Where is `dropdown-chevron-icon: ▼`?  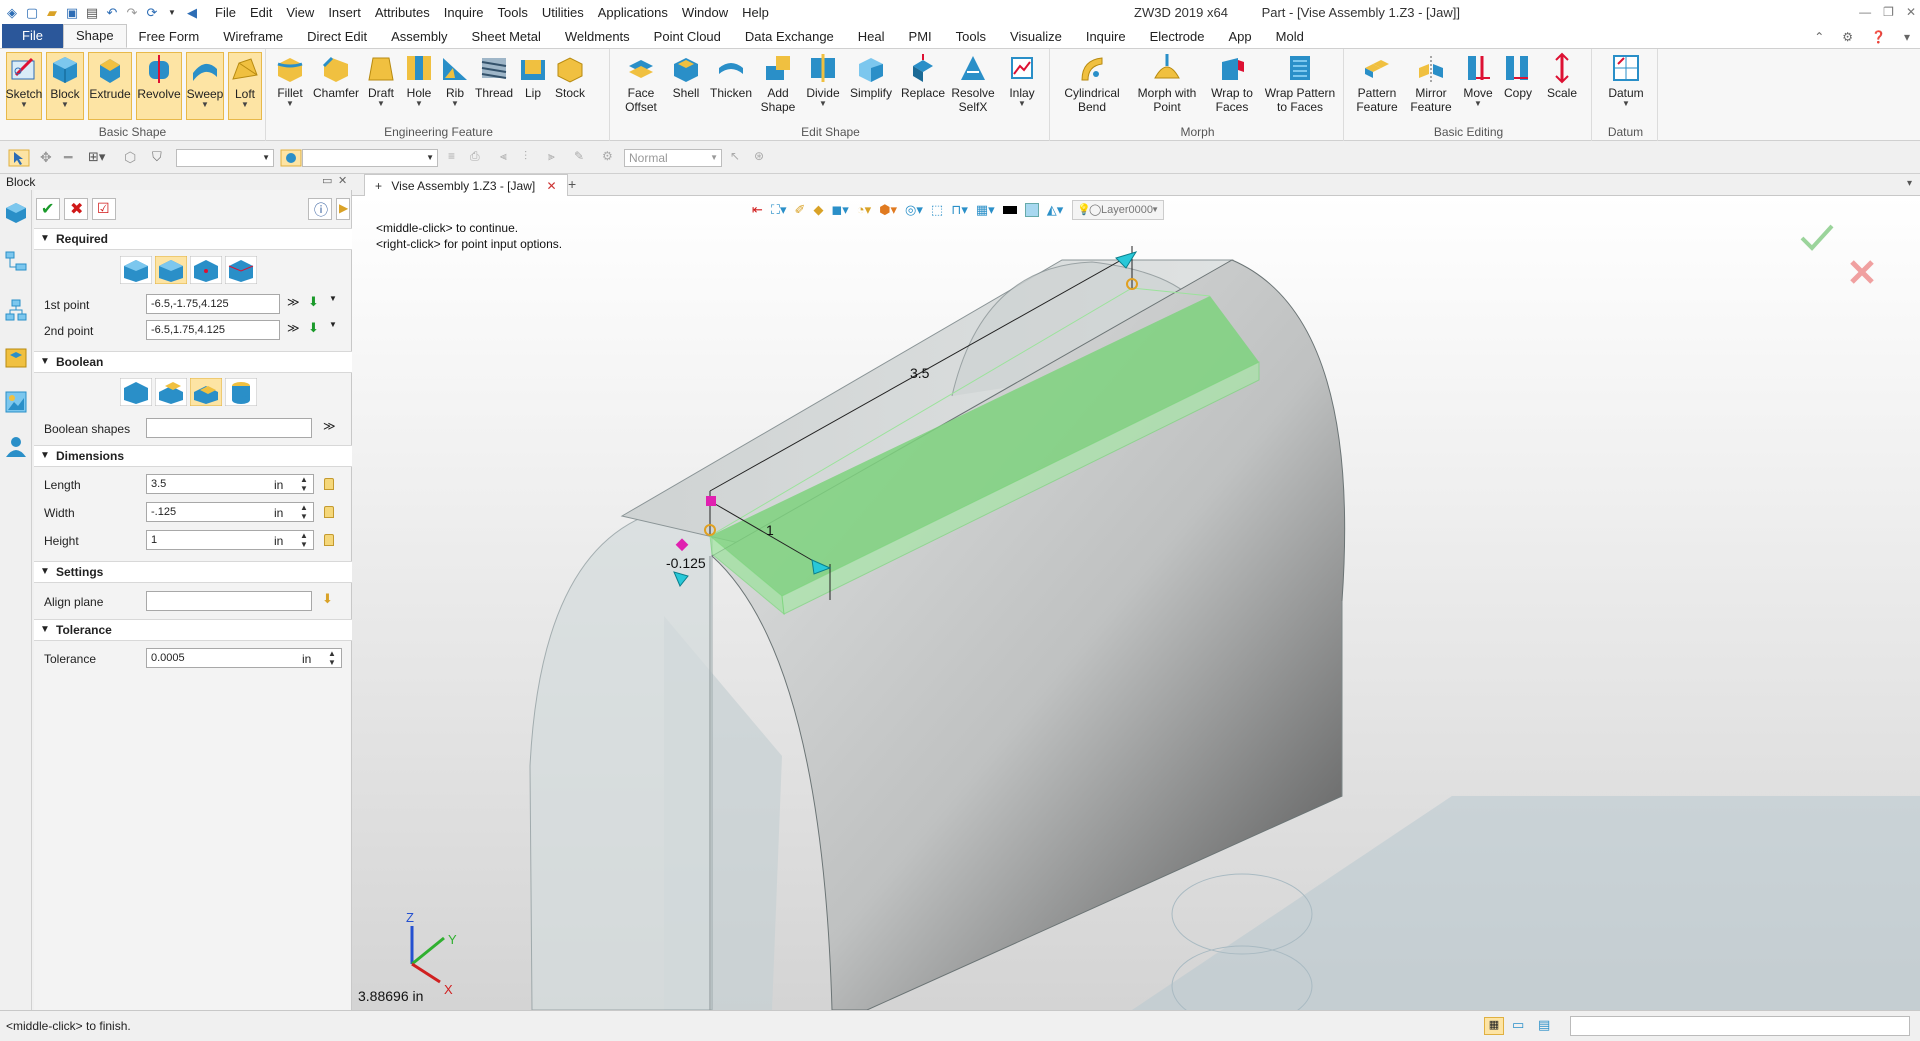
dropdown-chevron-icon: ▼ is located at coordinates (172, 13).